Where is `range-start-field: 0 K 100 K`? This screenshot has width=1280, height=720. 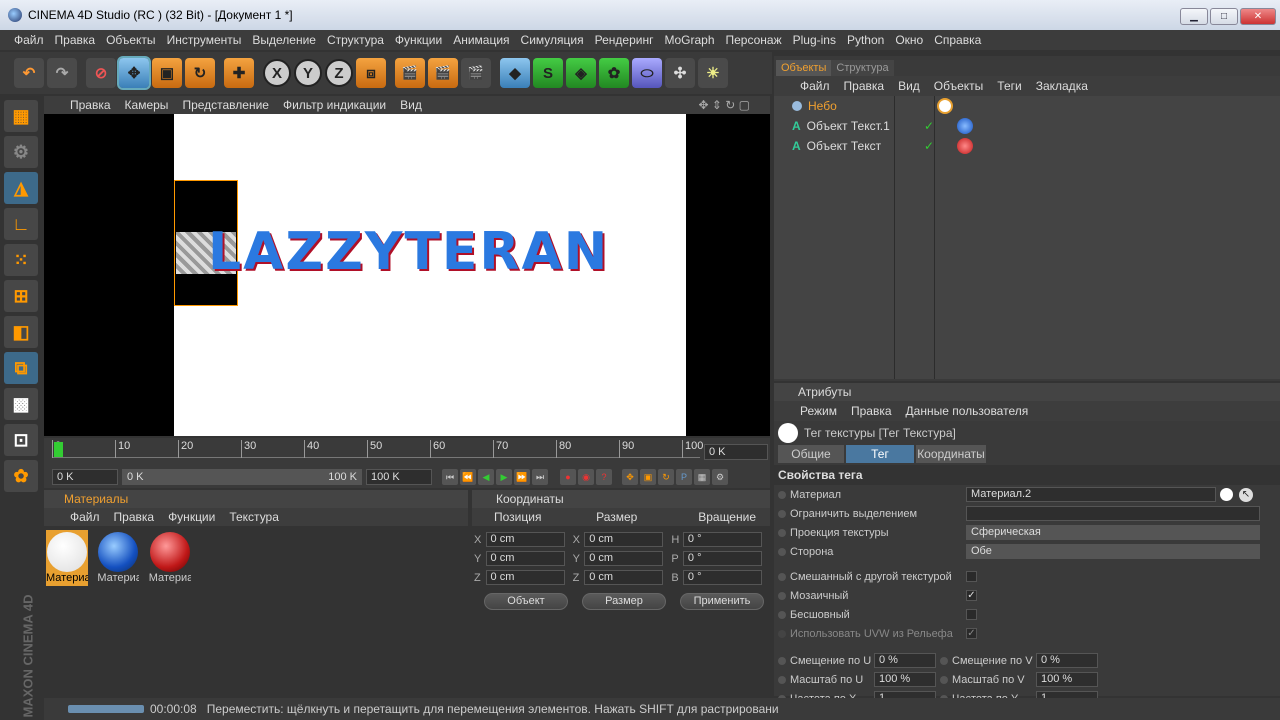
range-start-field: 0 K 100 K is located at coordinates (242, 477).